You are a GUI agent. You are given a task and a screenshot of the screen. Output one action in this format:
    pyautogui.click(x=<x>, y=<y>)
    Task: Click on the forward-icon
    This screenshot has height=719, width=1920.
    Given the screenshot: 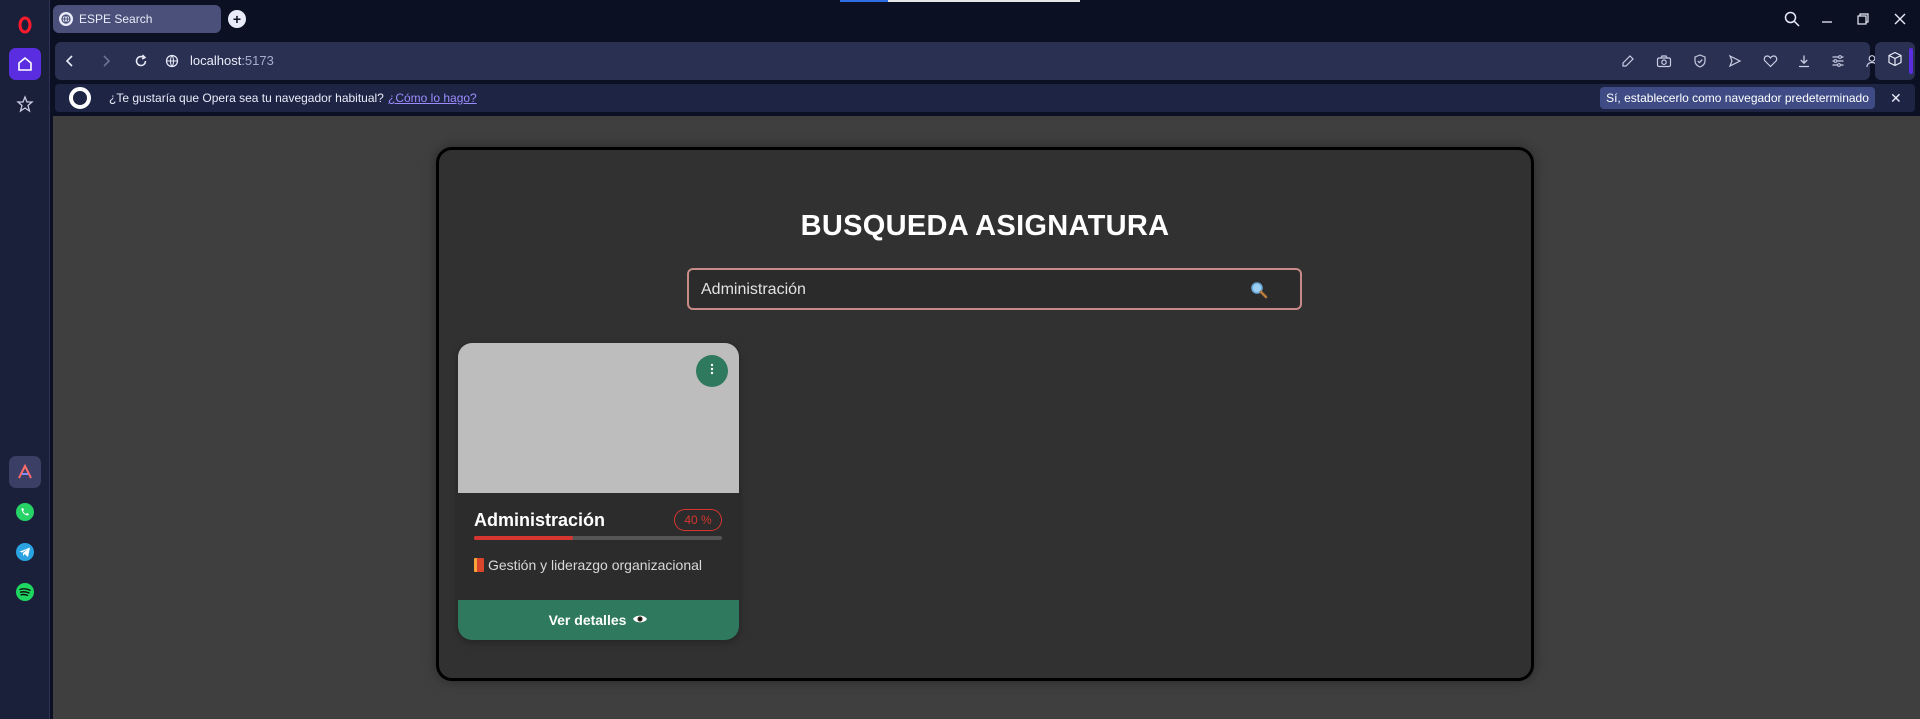 What is the action you would take?
    pyautogui.click(x=106, y=61)
    